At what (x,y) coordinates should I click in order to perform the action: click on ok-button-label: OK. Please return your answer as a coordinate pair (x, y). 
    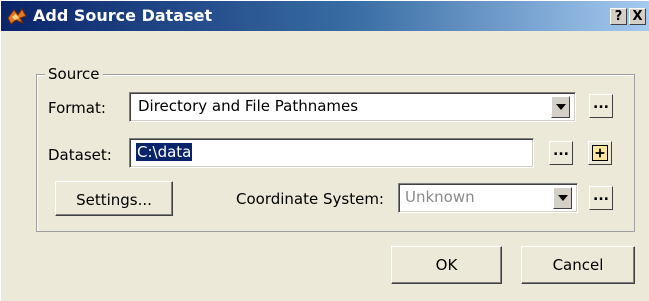
    Looking at the image, I should click on (446, 265).